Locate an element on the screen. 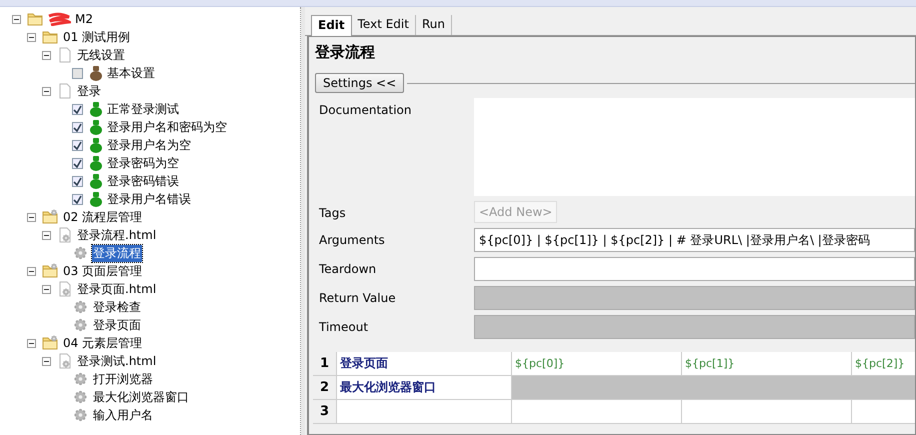 This screenshot has width=916, height=435. tree-item: 基本设置 is located at coordinates (131, 73).